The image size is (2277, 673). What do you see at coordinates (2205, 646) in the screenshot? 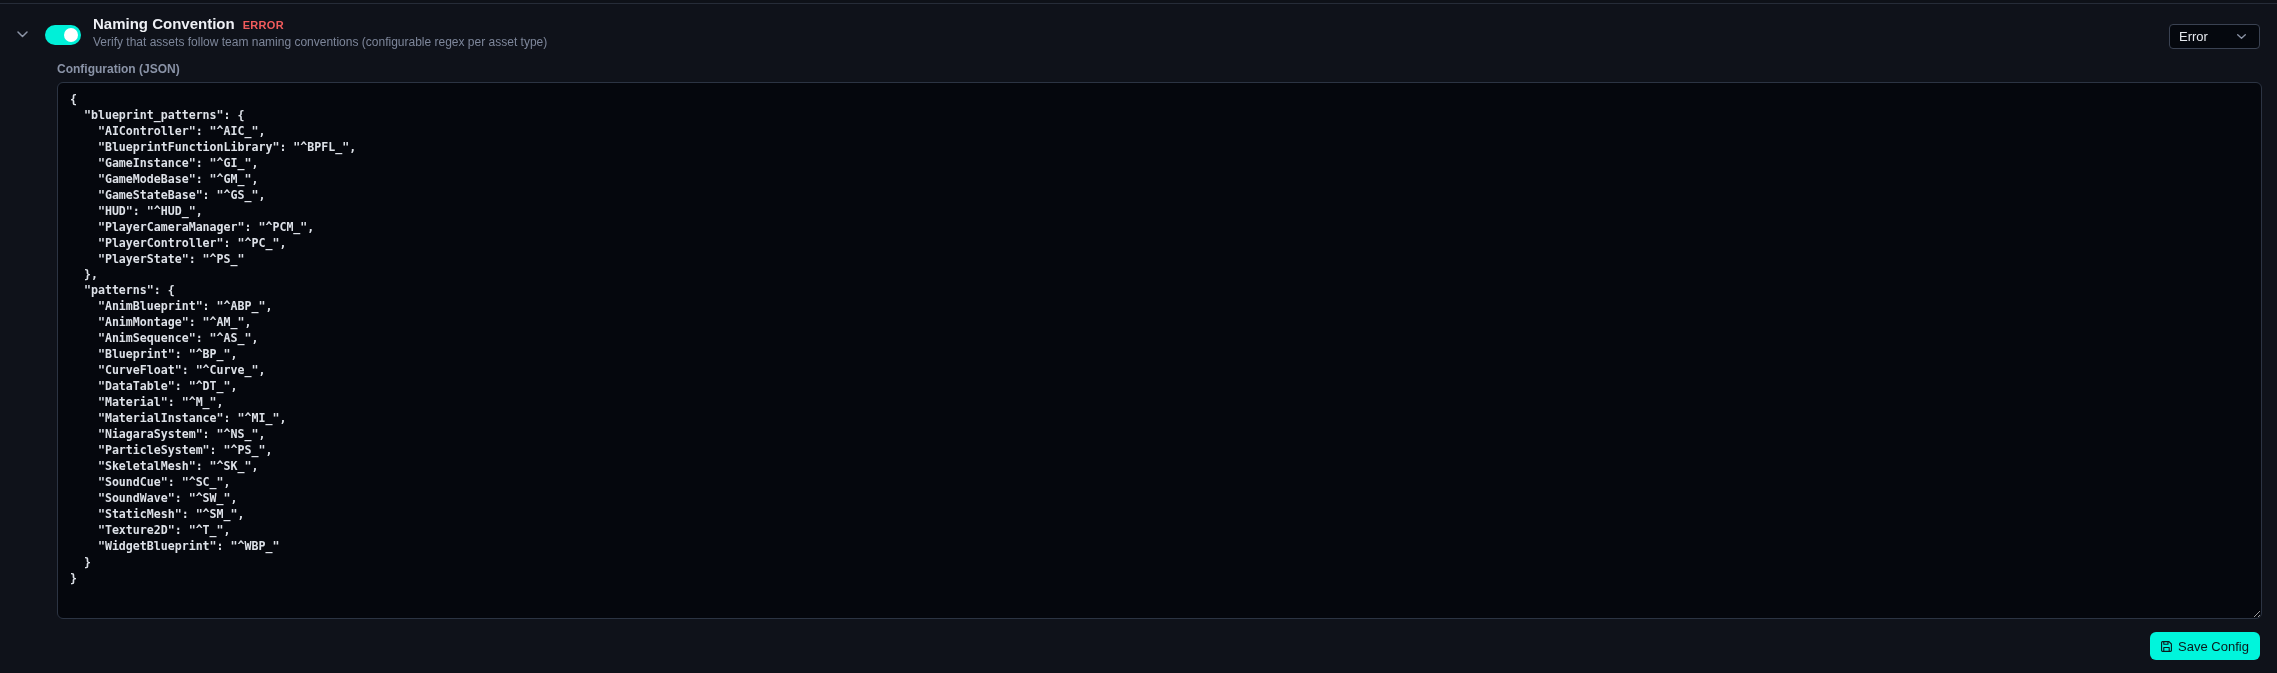
I see `save-config-button: Save Config` at bounding box center [2205, 646].